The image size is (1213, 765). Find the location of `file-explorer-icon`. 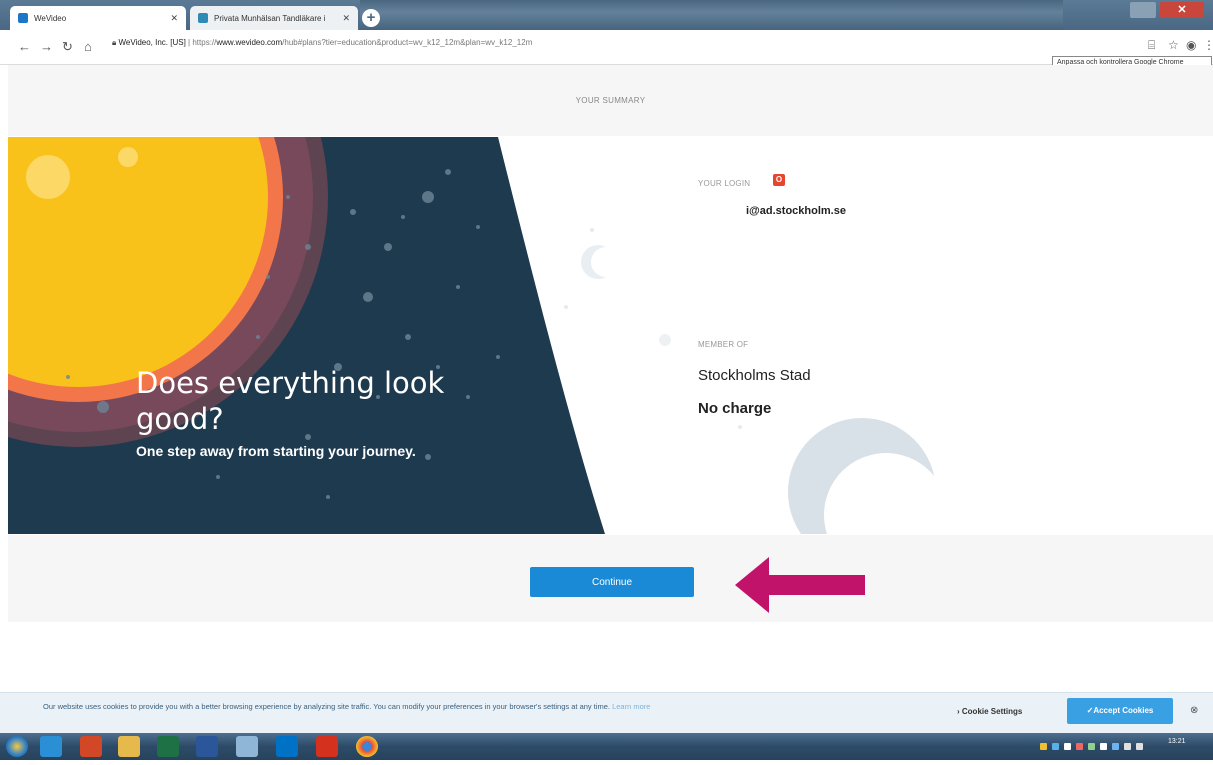

file-explorer-icon is located at coordinates (129, 746).